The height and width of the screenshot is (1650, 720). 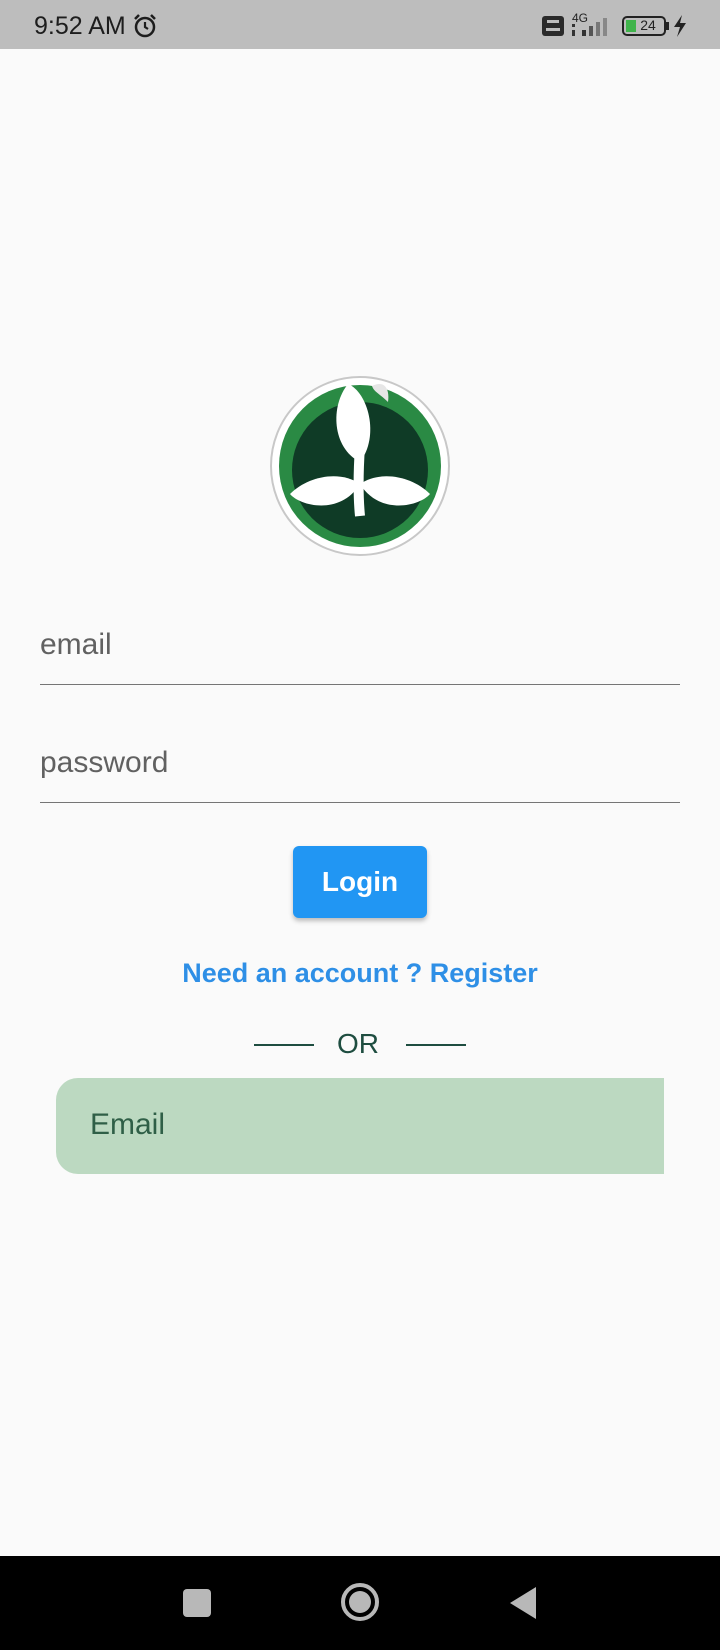 What do you see at coordinates (553, 26) in the screenshot?
I see `volte-icon` at bounding box center [553, 26].